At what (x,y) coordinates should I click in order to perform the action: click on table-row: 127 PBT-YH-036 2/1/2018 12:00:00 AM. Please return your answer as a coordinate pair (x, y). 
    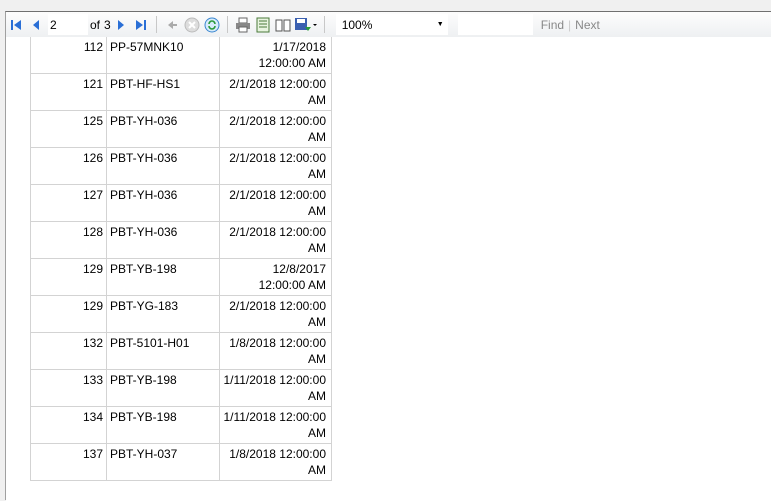
    Looking at the image, I should click on (181, 203).